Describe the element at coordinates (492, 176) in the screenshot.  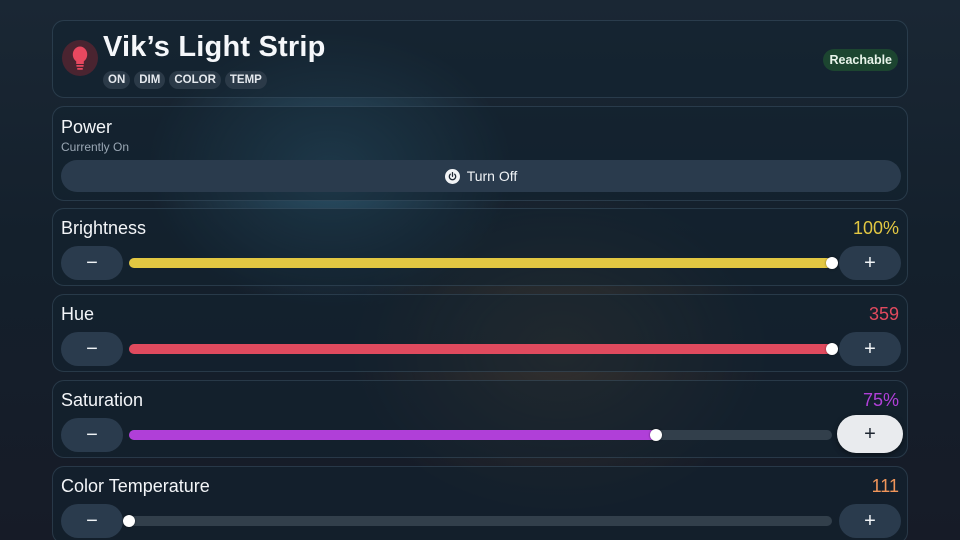
I see `turn-off-label: Turn Off` at that location.